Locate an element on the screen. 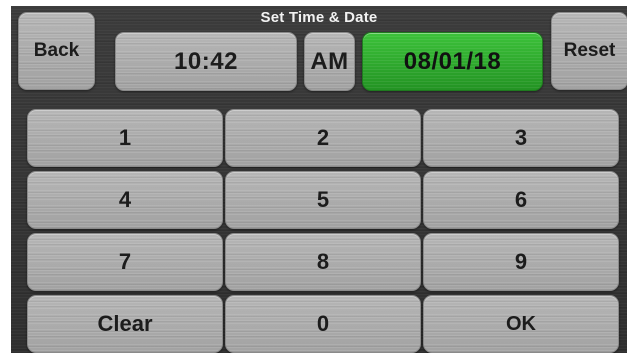  date-value: 08/01/18 is located at coordinates (452, 61).